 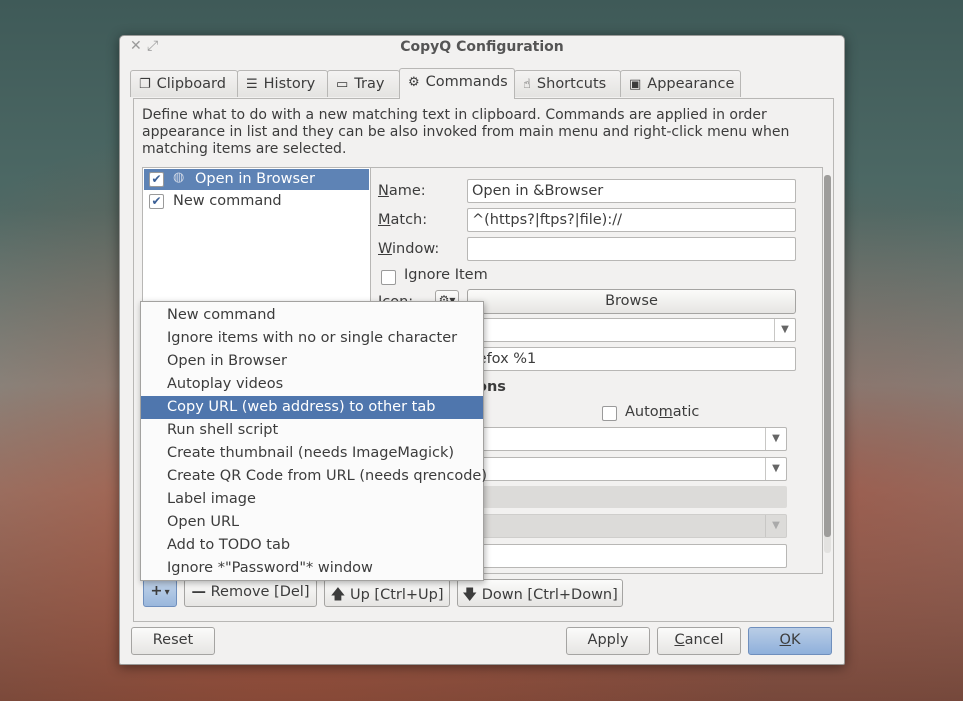 I want to click on arrow-down-icon: 🡇, so click(x=470, y=595).